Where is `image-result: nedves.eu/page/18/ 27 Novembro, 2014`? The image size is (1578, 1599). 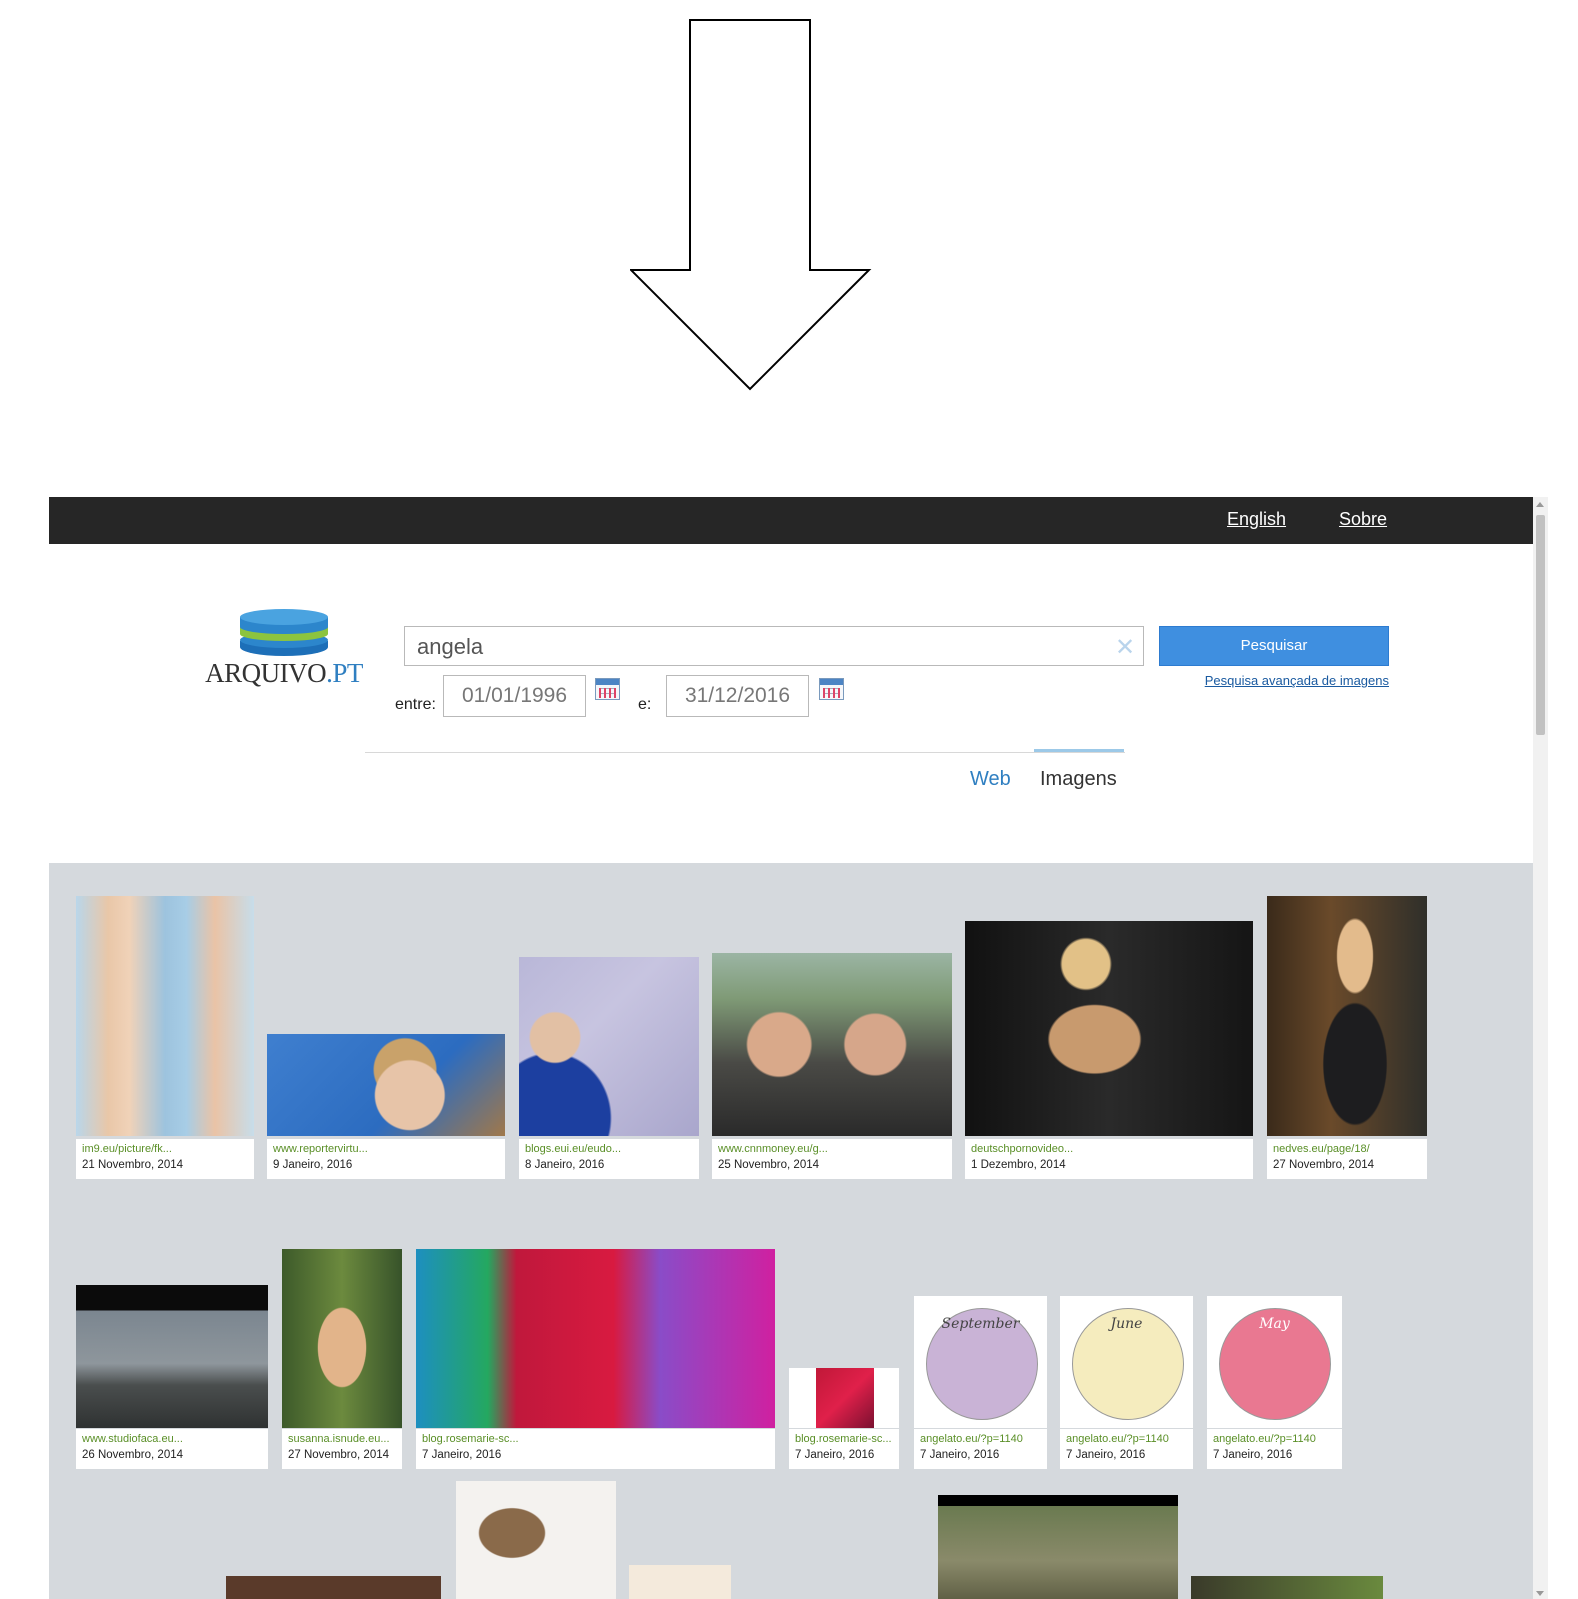
image-result: nedves.eu/page/18/ 27 Novembro, 2014 is located at coordinates (1347, 1037).